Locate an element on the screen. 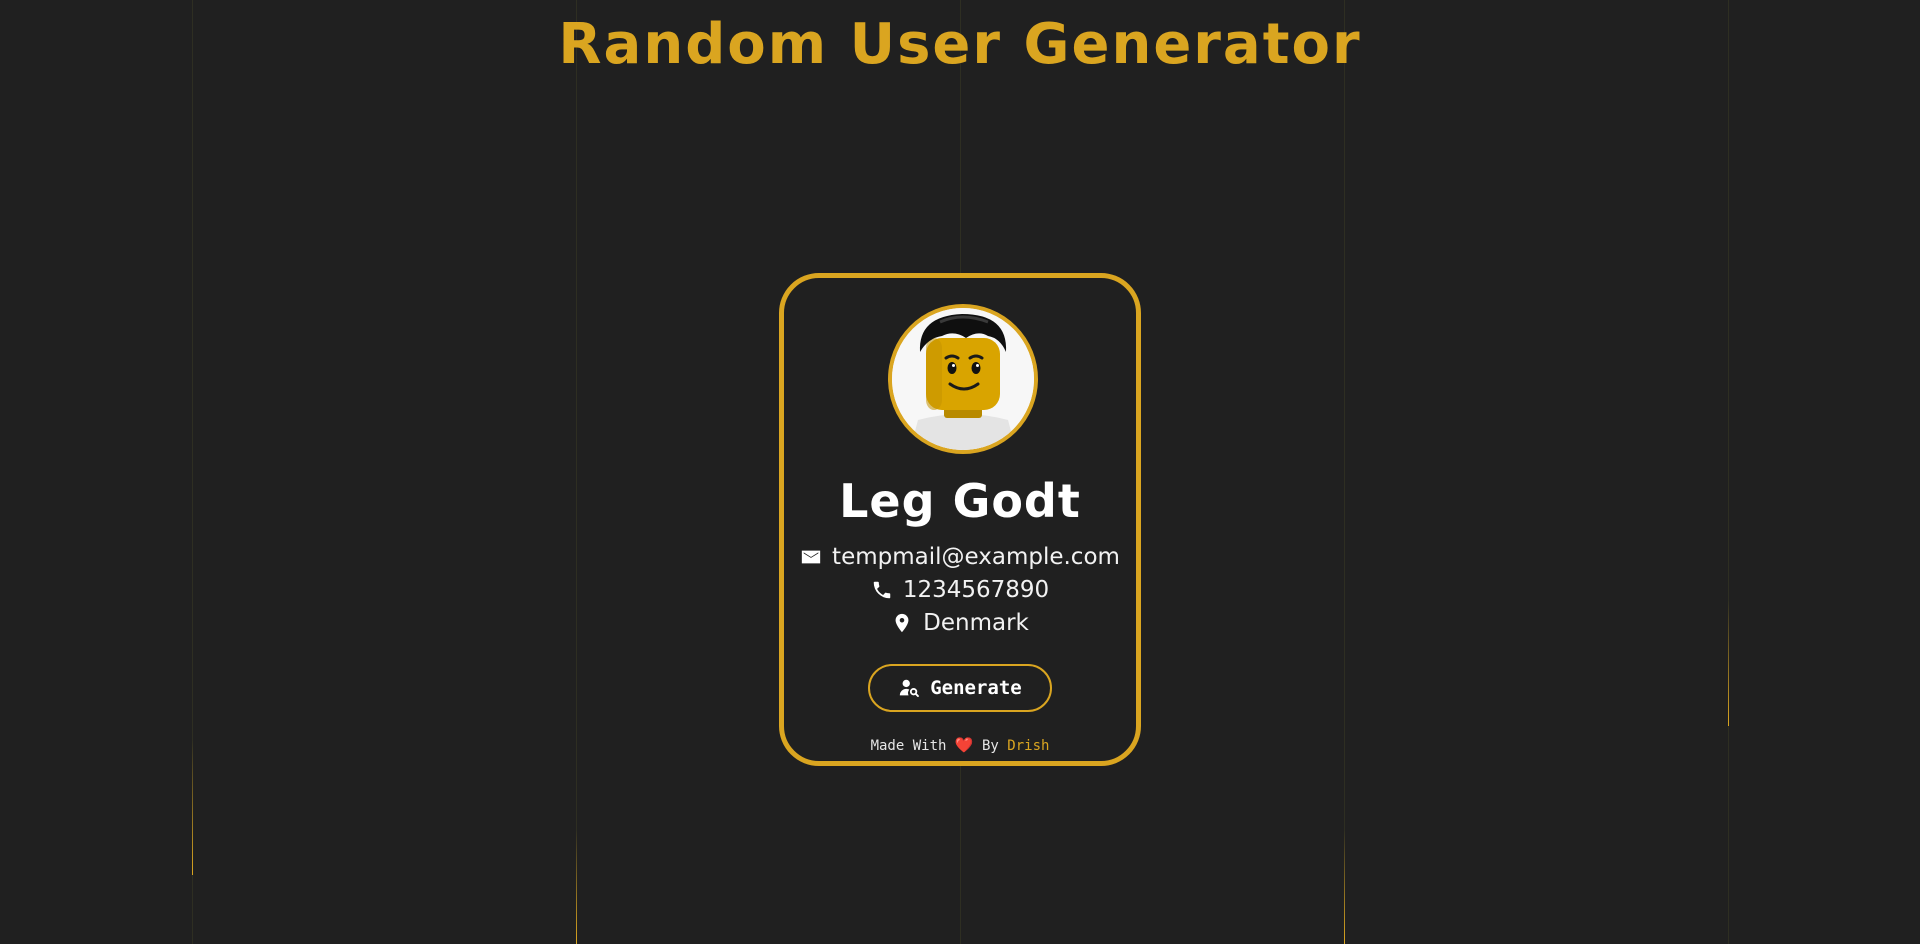 The image size is (1920, 944). generate-button: Generate is located at coordinates (960, 688).